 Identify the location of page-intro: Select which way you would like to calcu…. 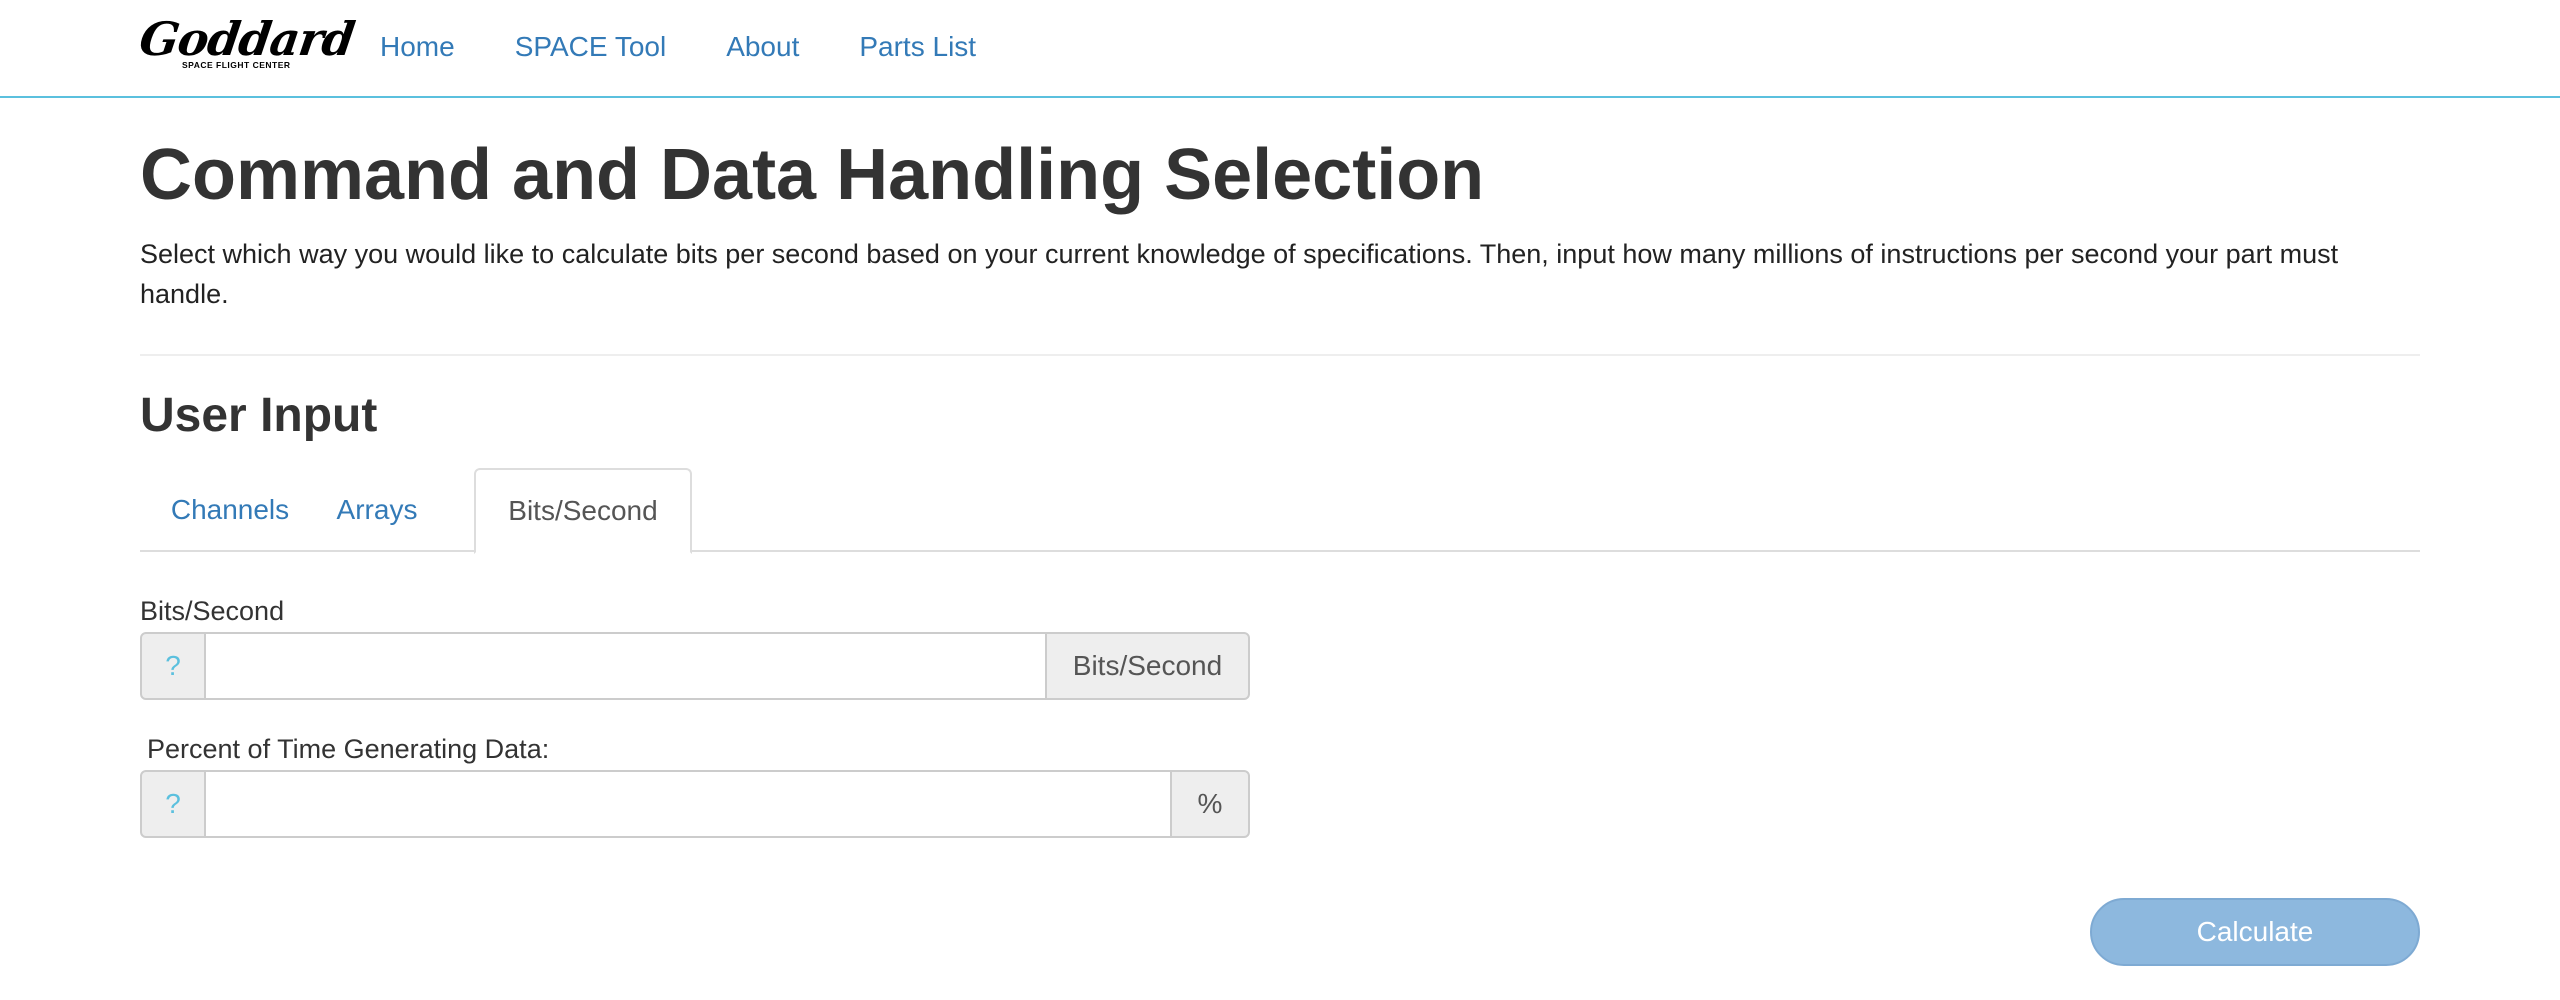
(1239, 274).